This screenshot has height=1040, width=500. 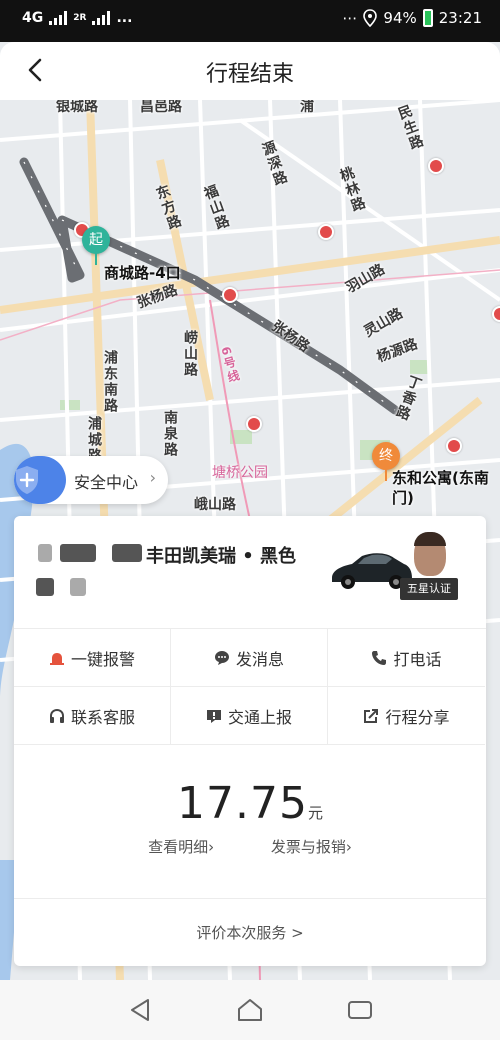 I want to click on message-icon, so click(x=221, y=657).